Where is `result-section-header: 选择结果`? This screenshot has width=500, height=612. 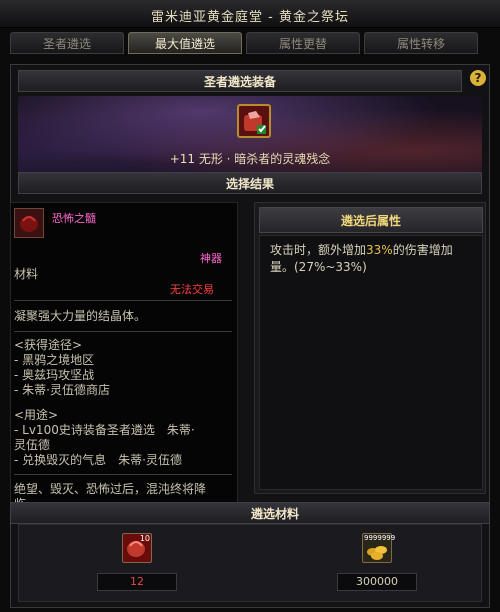
result-section-header: 选择结果 is located at coordinates (250, 183).